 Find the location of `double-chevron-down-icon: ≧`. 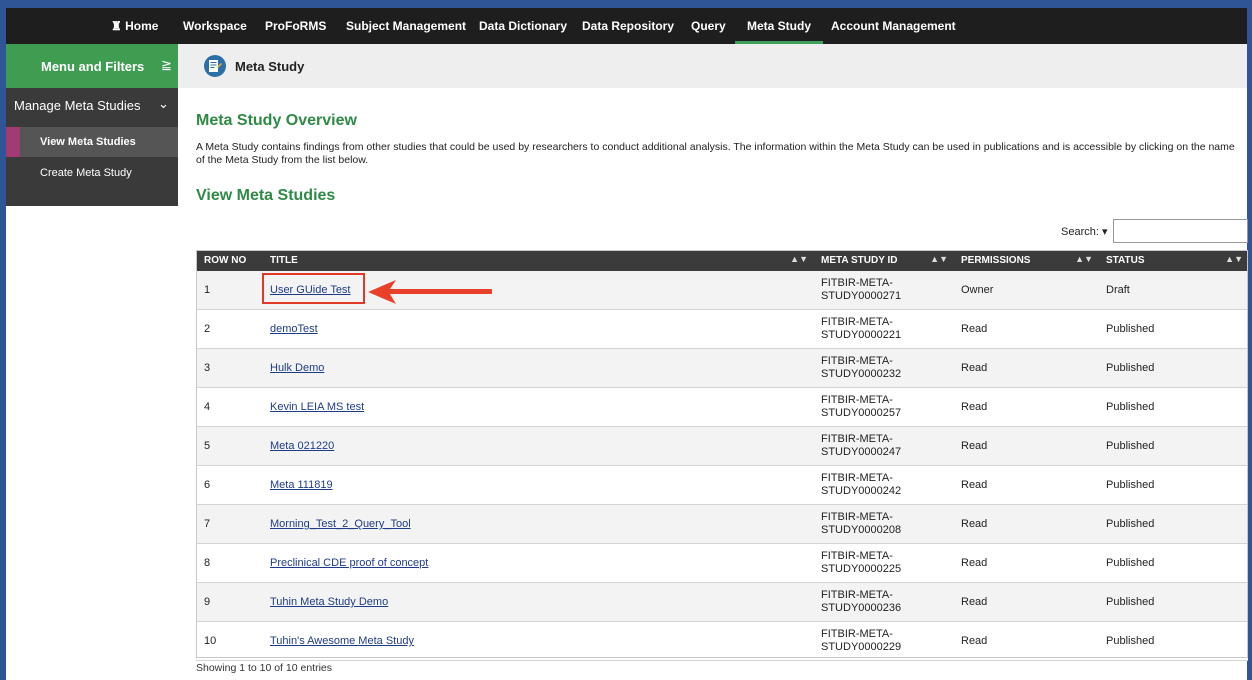

double-chevron-down-icon: ≧ is located at coordinates (166, 65).